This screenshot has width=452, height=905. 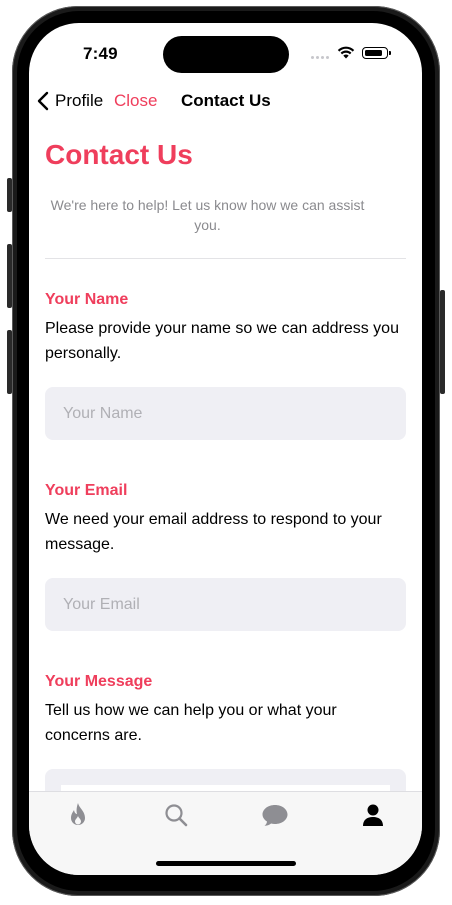 What do you see at coordinates (346, 52) in the screenshot?
I see `wifi-icon` at bounding box center [346, 52].